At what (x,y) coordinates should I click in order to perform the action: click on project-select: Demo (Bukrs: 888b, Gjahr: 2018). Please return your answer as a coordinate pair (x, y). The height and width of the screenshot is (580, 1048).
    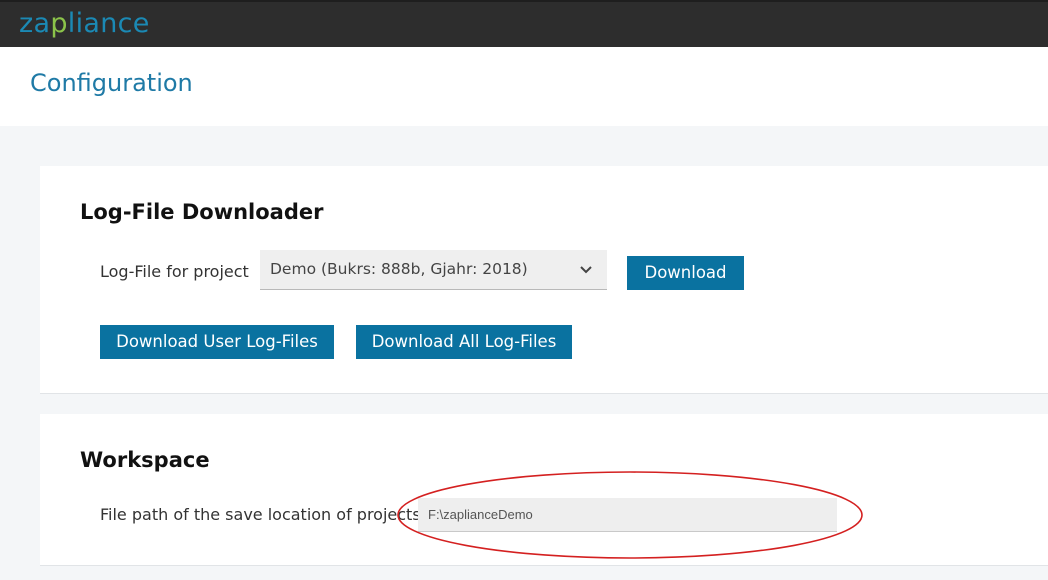
    Looking at the image, I should click on (433, 270).